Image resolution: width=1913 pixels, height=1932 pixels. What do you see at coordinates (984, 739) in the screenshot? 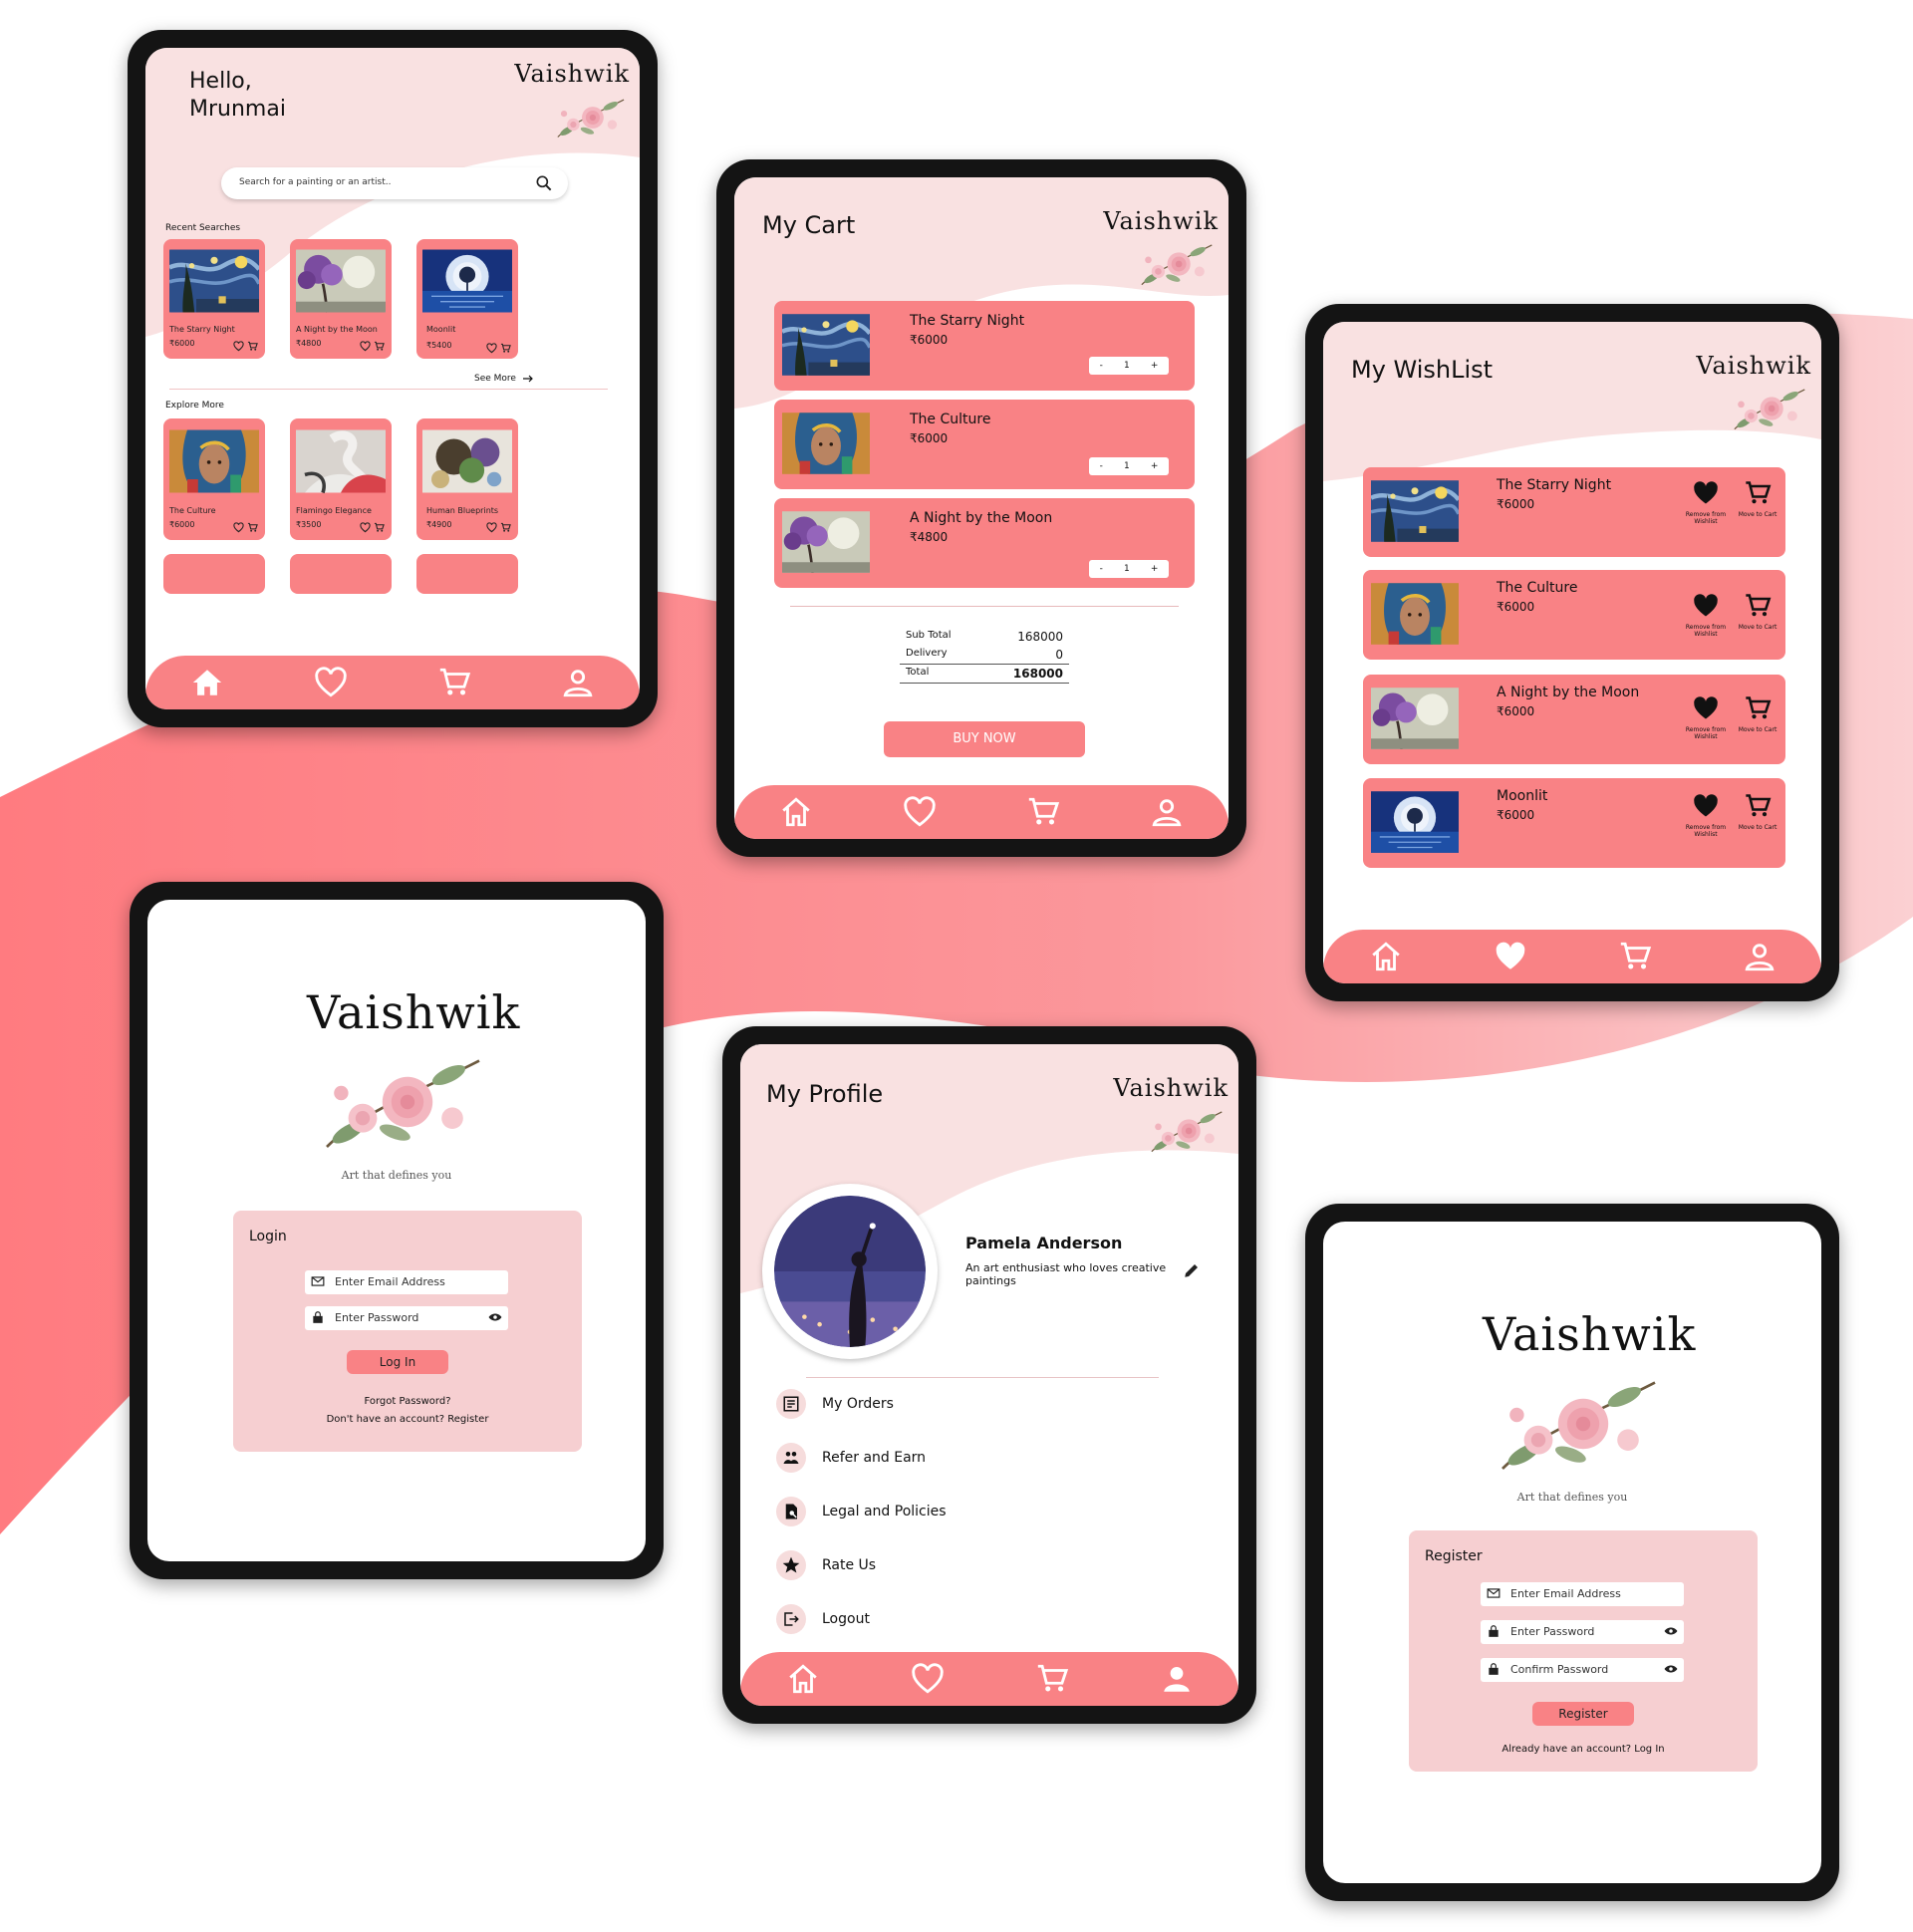
I see `buy-now-button: BUY NOW` at bounding box center [984, 739].